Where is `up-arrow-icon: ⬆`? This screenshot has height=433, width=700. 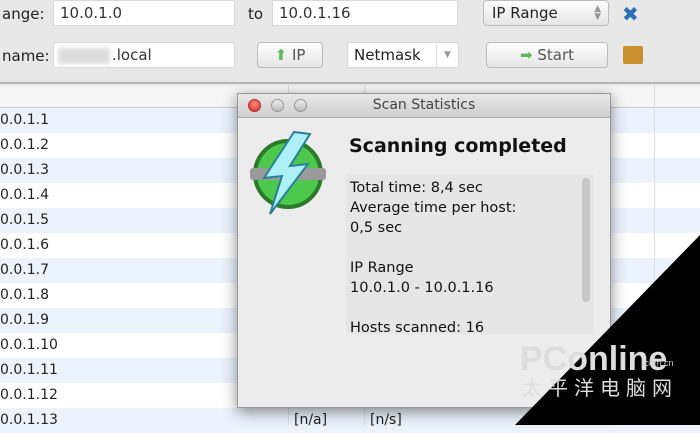
up-arrow-icon: ⬆ is located at coordinates (281, 55).